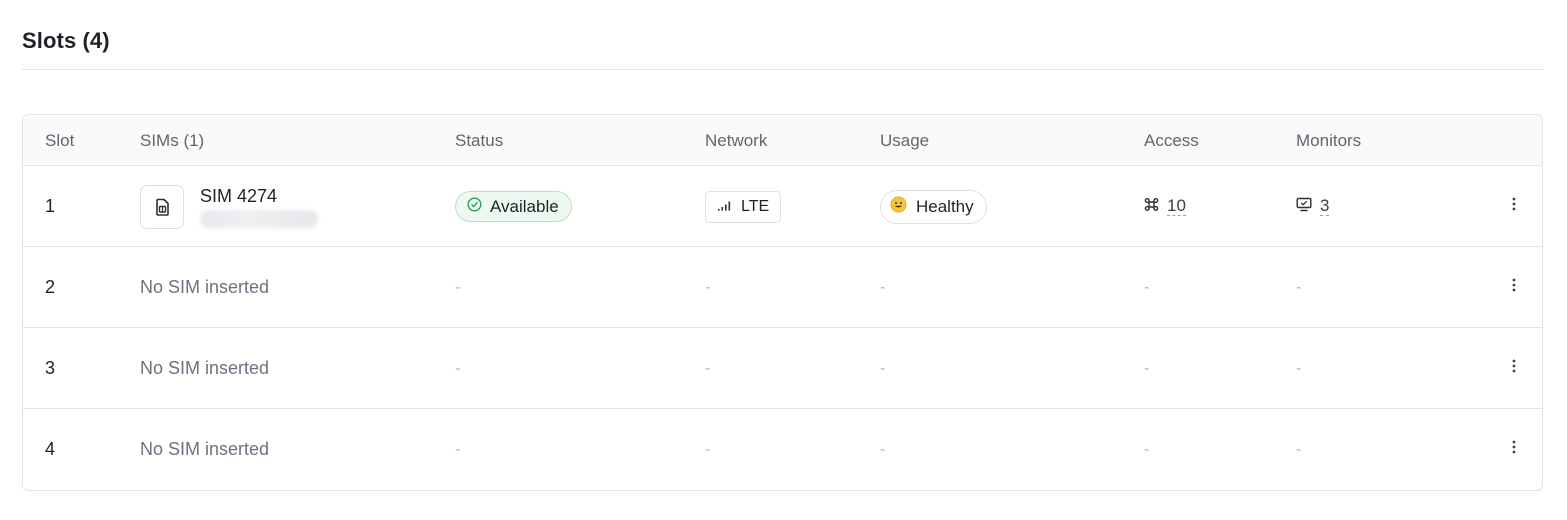  Describe the element at coordinates (50, 206) in the screenshot. I see `slot-number: 1` at that location.